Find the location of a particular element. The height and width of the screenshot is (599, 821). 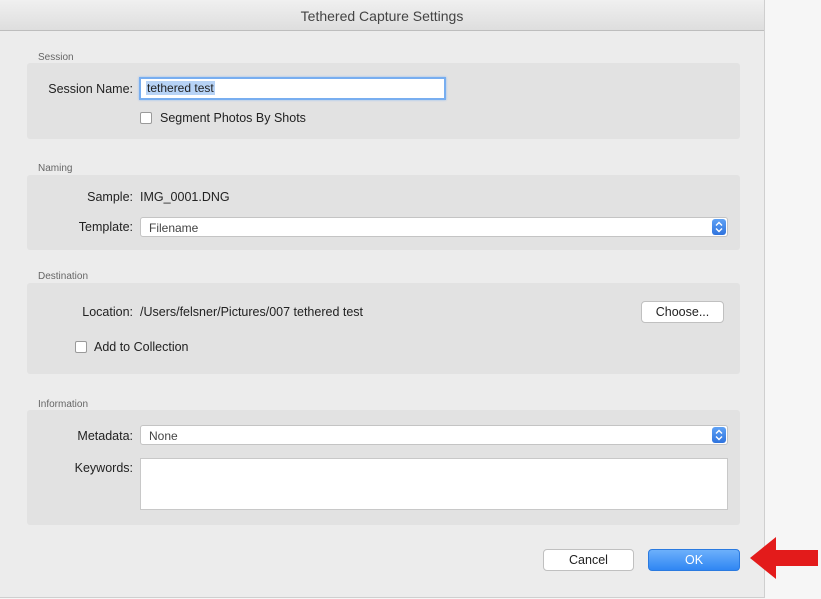

section-label-destination: Destination is located at coordinates (63, 276).